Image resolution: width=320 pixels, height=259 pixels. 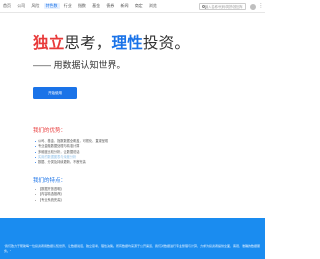 What do you see at coordinates (253, 6) in the screenshot?
I see `user-icon` at bounding box center [253, 6].